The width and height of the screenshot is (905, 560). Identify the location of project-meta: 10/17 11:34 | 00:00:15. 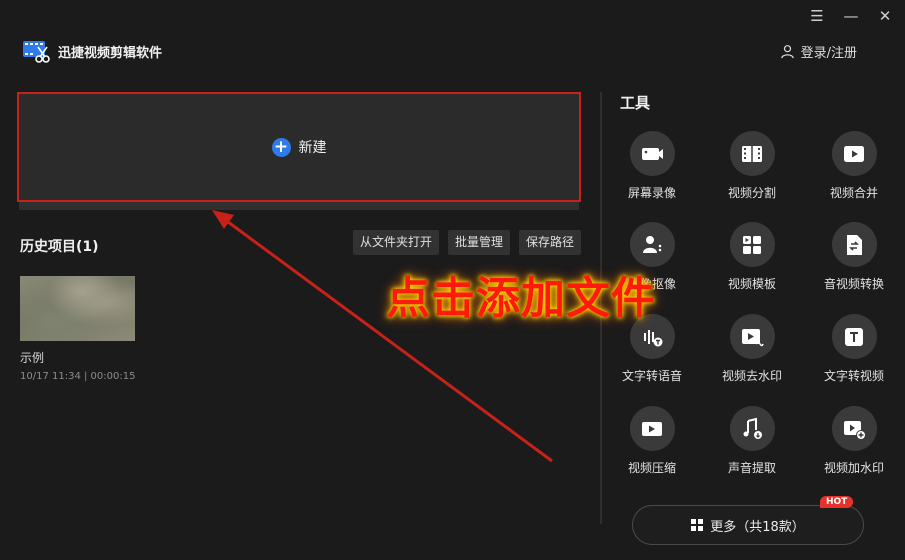
(78, 376).